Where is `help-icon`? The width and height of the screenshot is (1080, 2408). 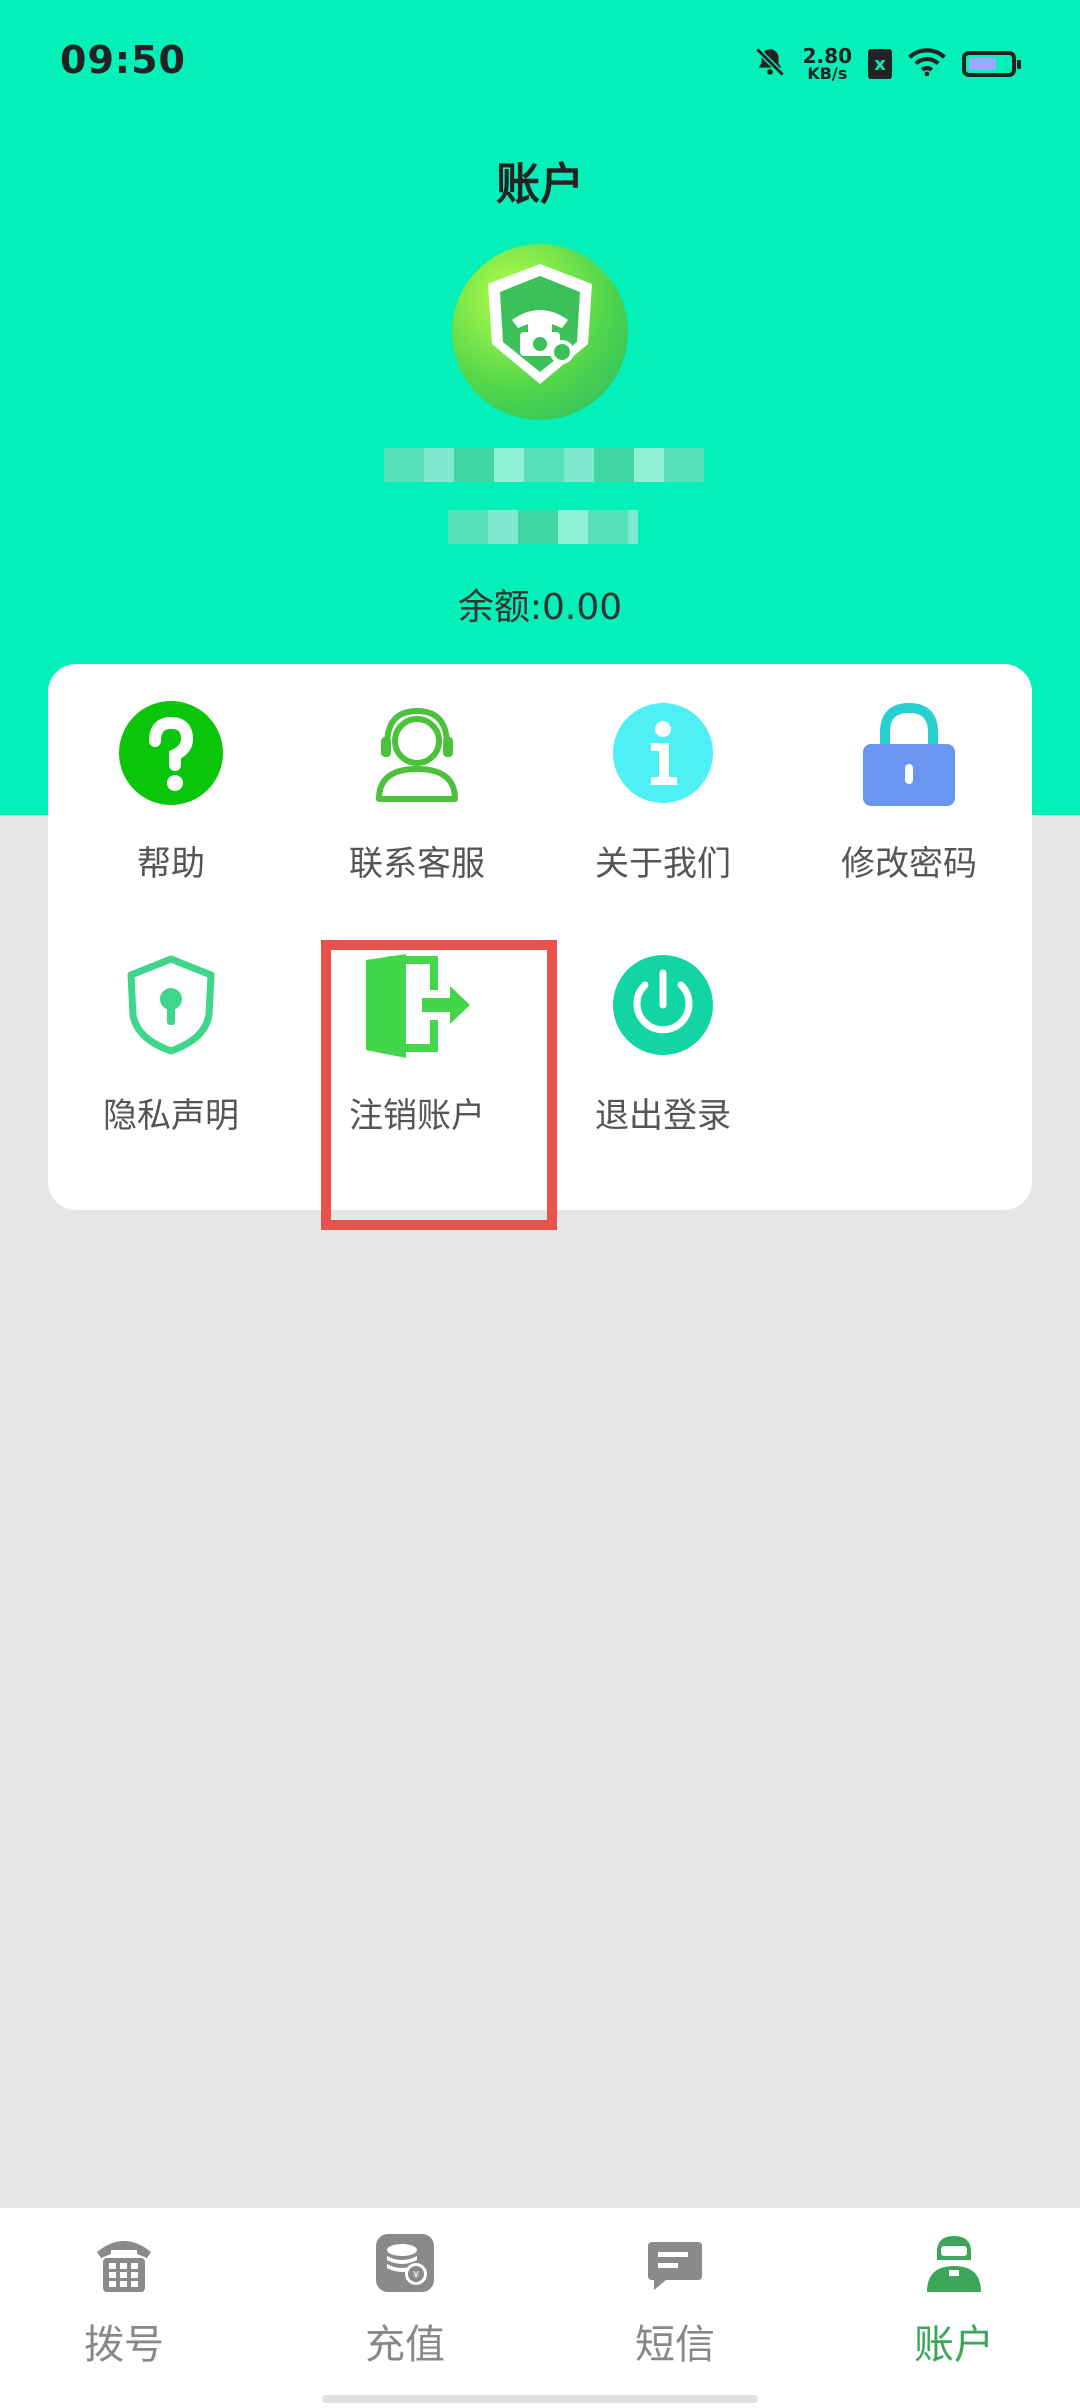 help-icon is located at coordinates (171, 753).